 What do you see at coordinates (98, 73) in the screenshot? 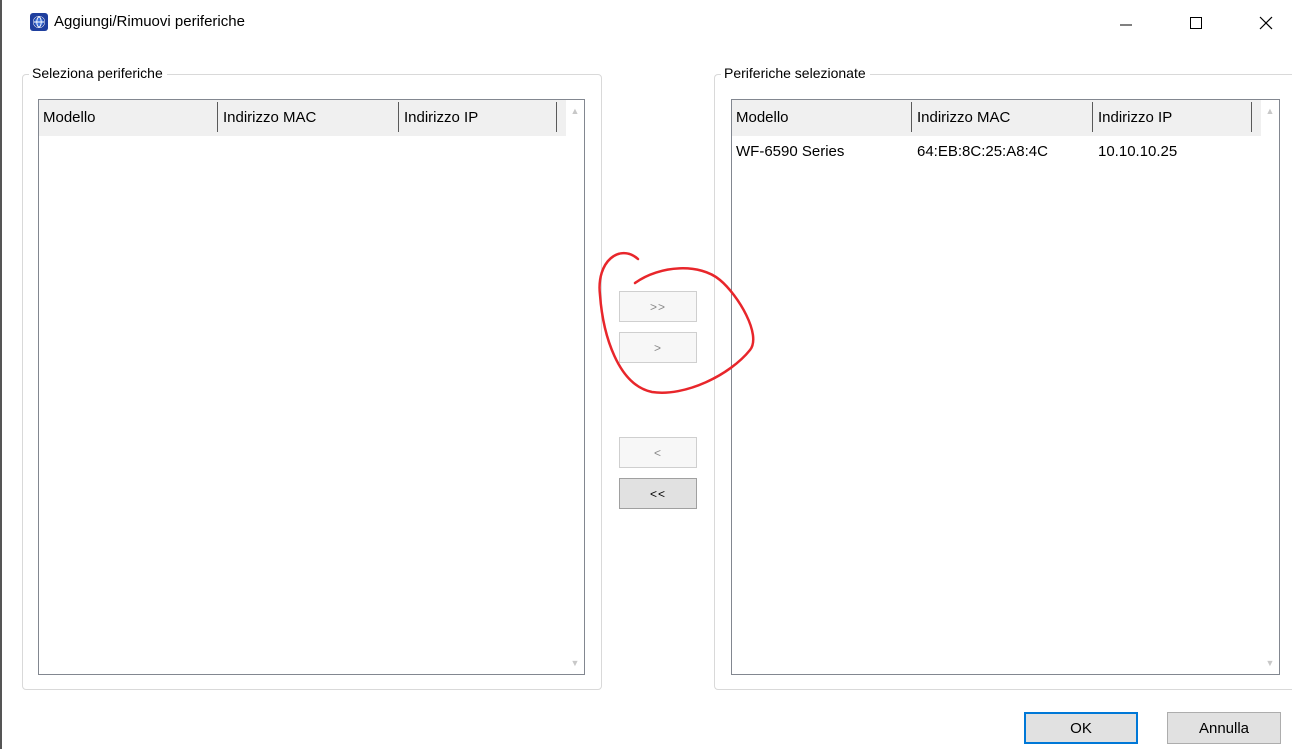
I see `available-devices-legend: Seleziona periferiche` at bounding box center [98, 73].